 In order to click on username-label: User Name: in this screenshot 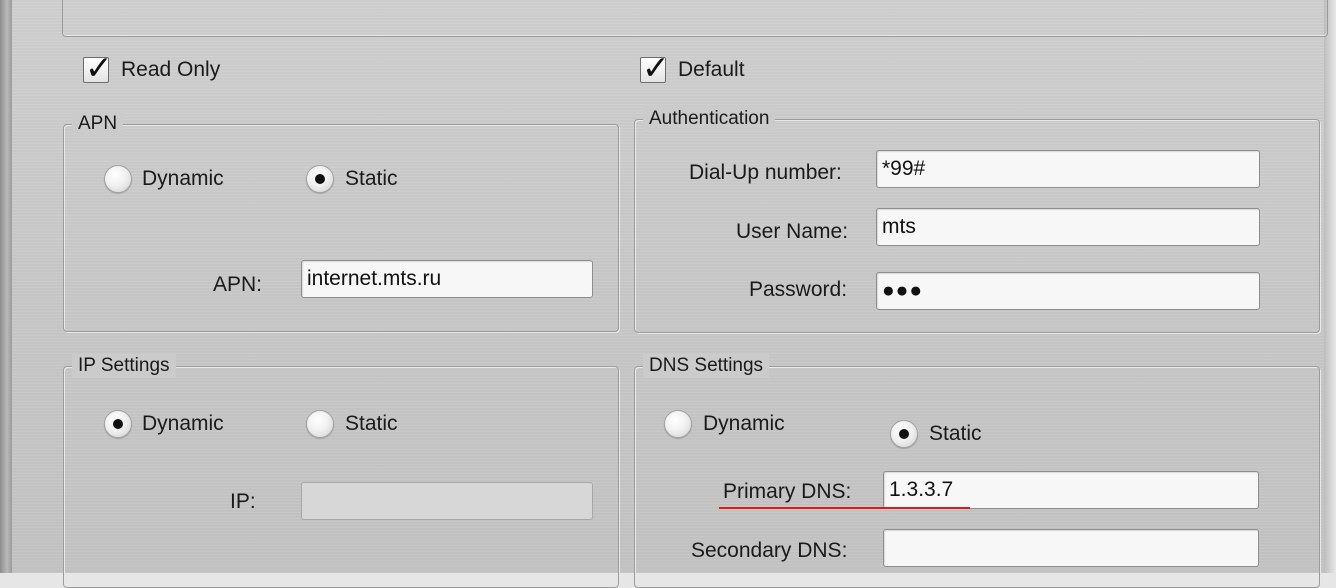, I will do `click(792, 231)`.